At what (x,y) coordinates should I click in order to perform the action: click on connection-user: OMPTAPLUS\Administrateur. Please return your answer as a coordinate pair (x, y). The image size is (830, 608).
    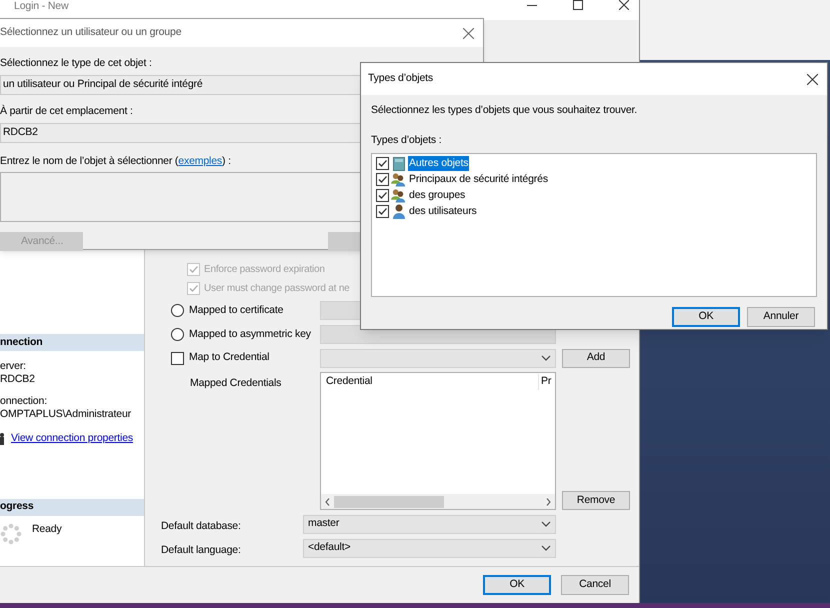
    Looking at the image, I should click on (65, 414).